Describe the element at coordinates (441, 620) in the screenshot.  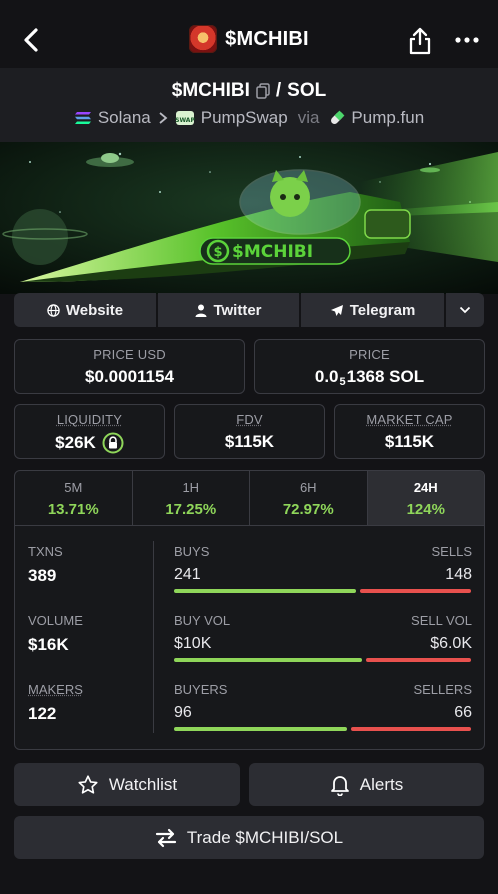
I see `sell-vol-label: SELL VOL` at that location.